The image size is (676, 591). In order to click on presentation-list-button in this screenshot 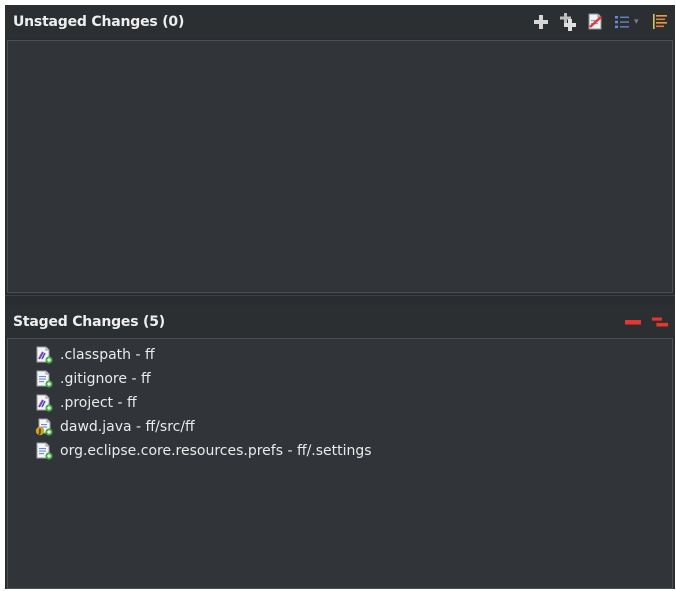, I will do `click(622, 22)`.